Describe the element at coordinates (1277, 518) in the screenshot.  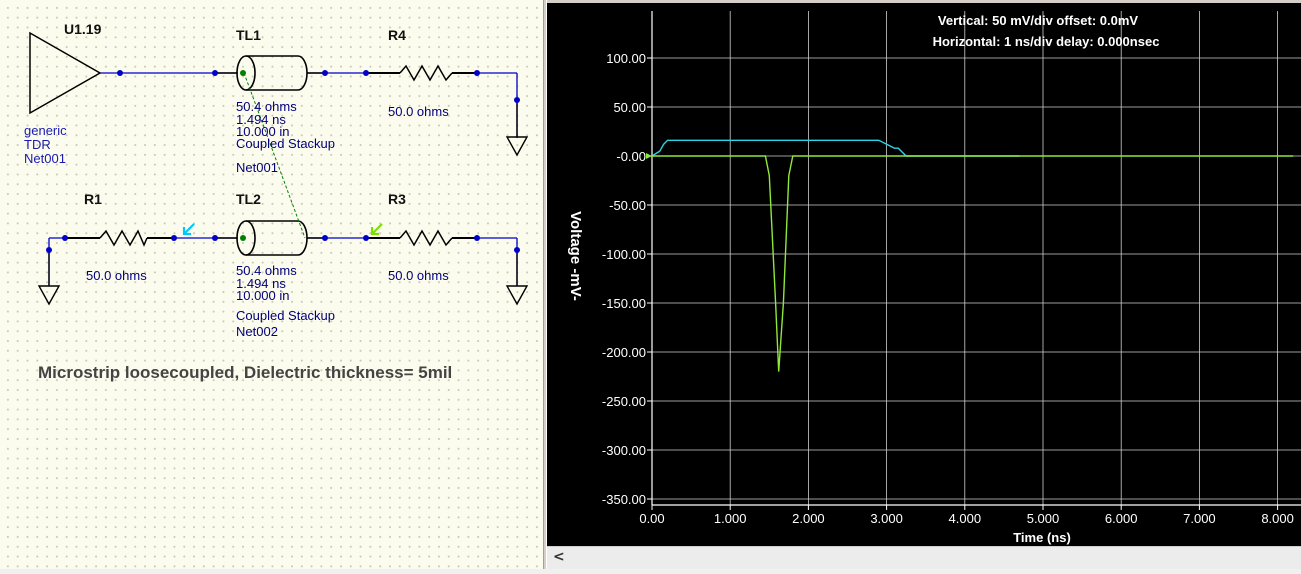
I see `x-tick-label: 8.000` at that location.